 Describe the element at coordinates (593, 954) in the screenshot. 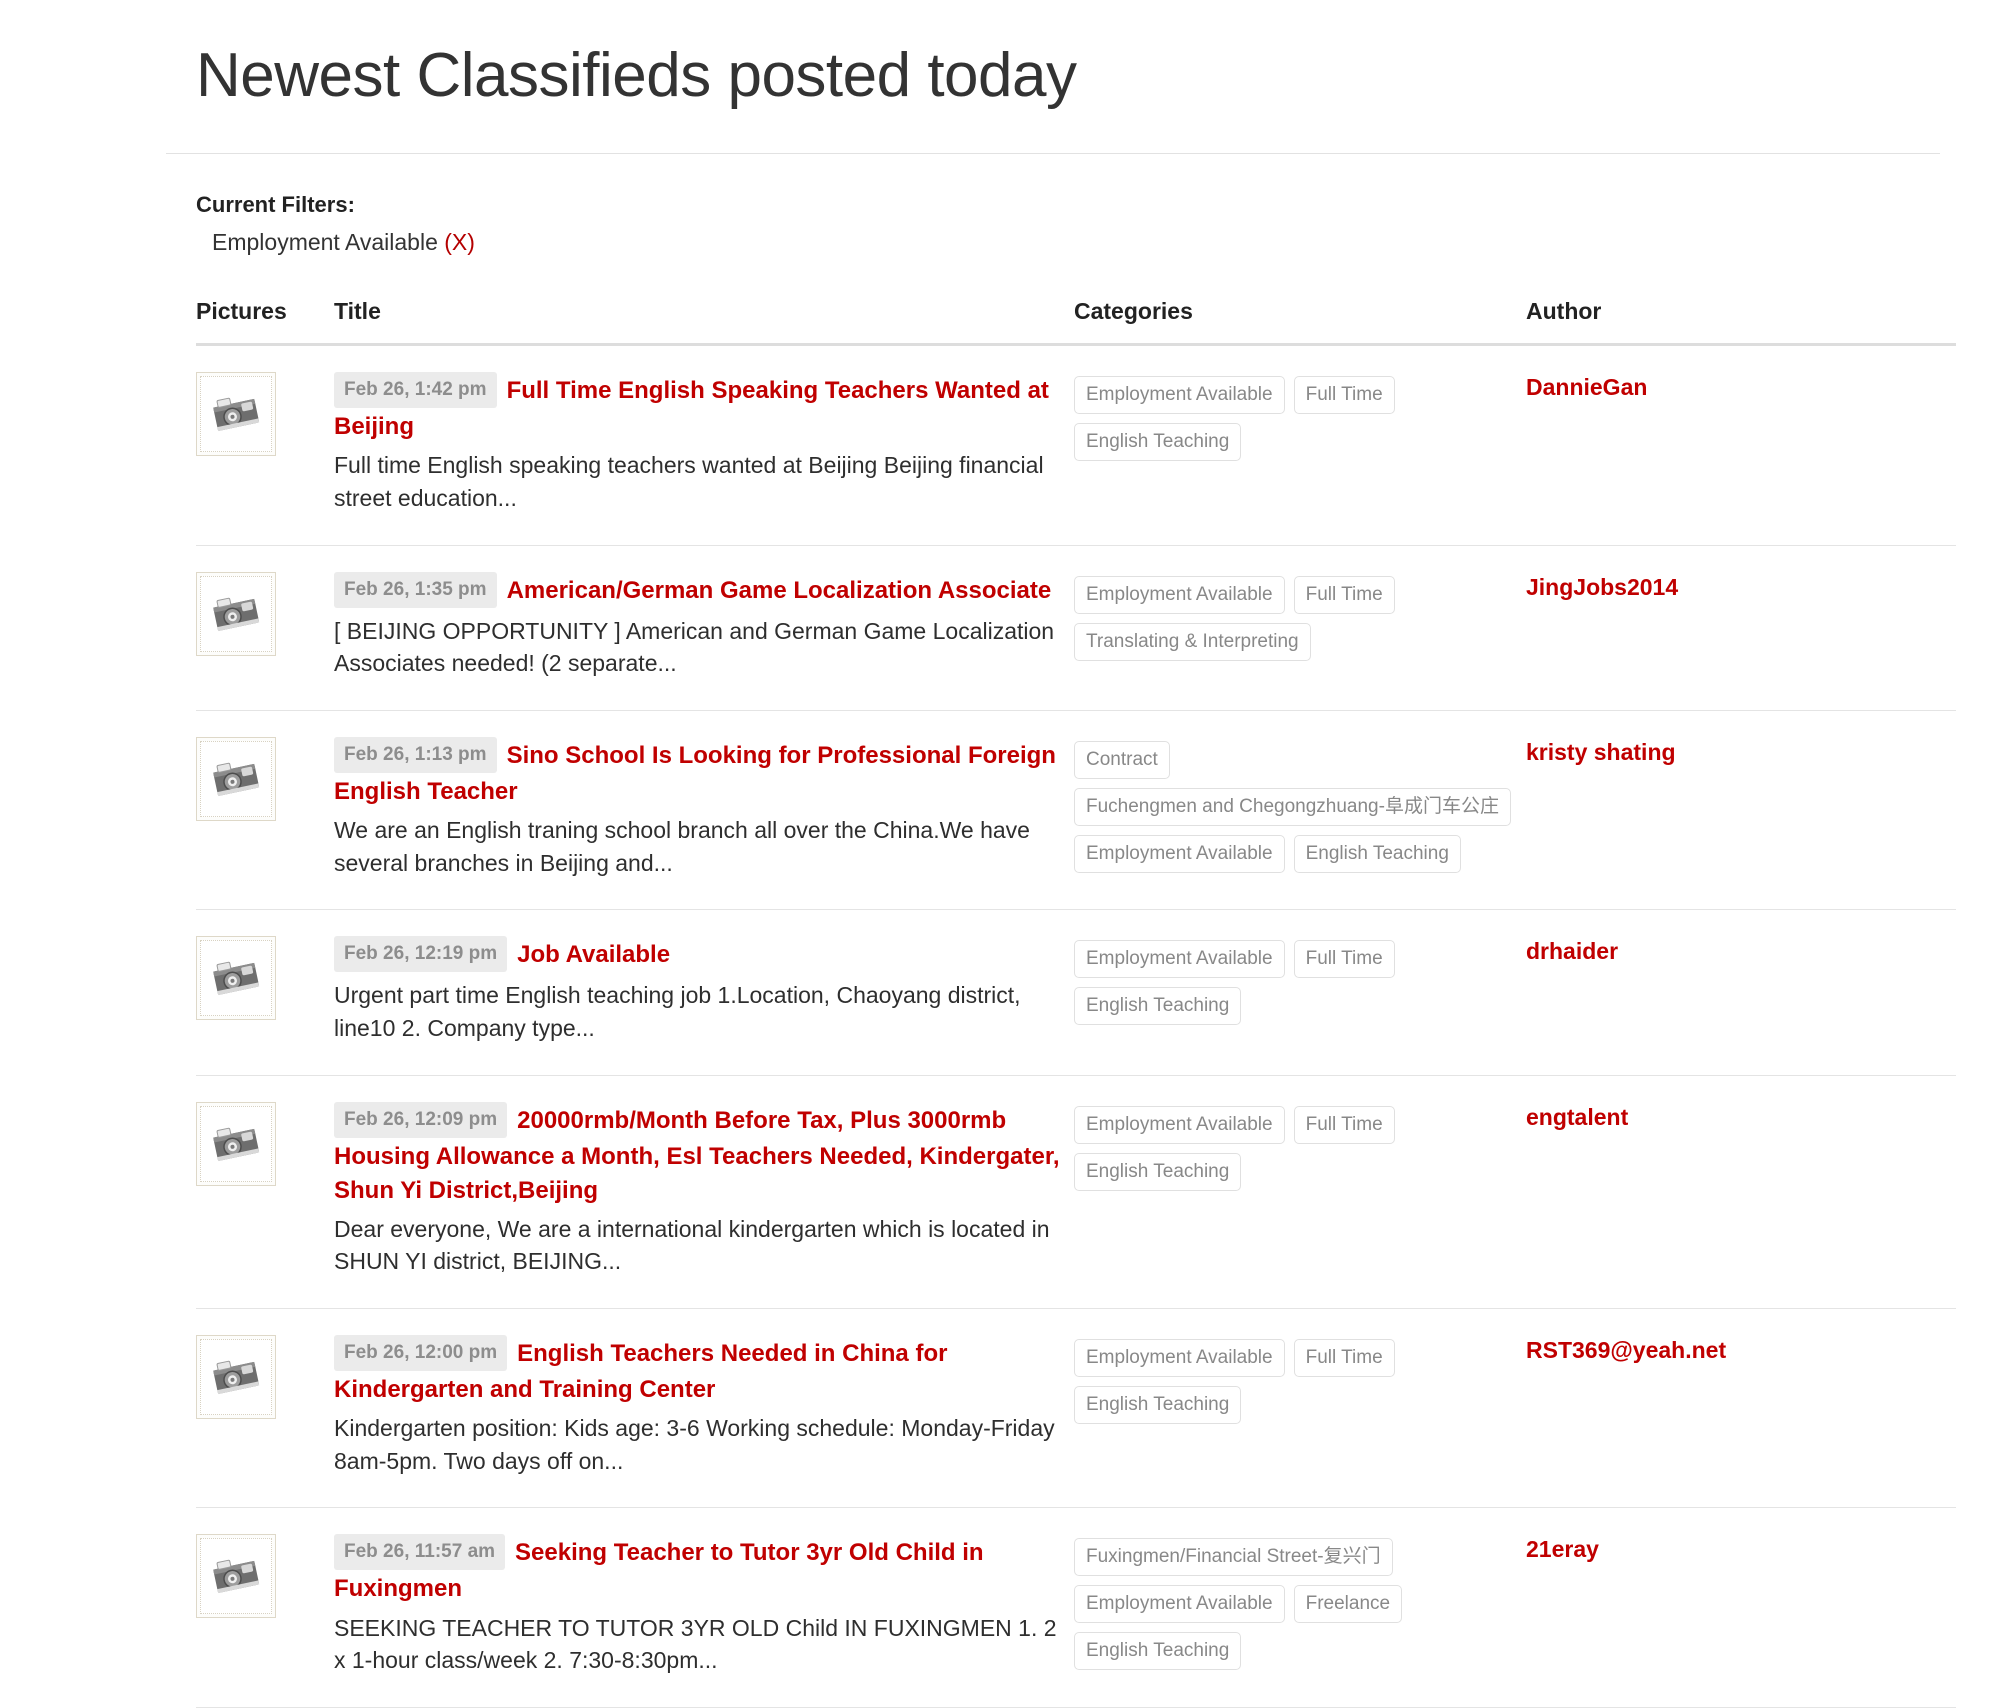

I see `post-title-link: Job Available` at that location.